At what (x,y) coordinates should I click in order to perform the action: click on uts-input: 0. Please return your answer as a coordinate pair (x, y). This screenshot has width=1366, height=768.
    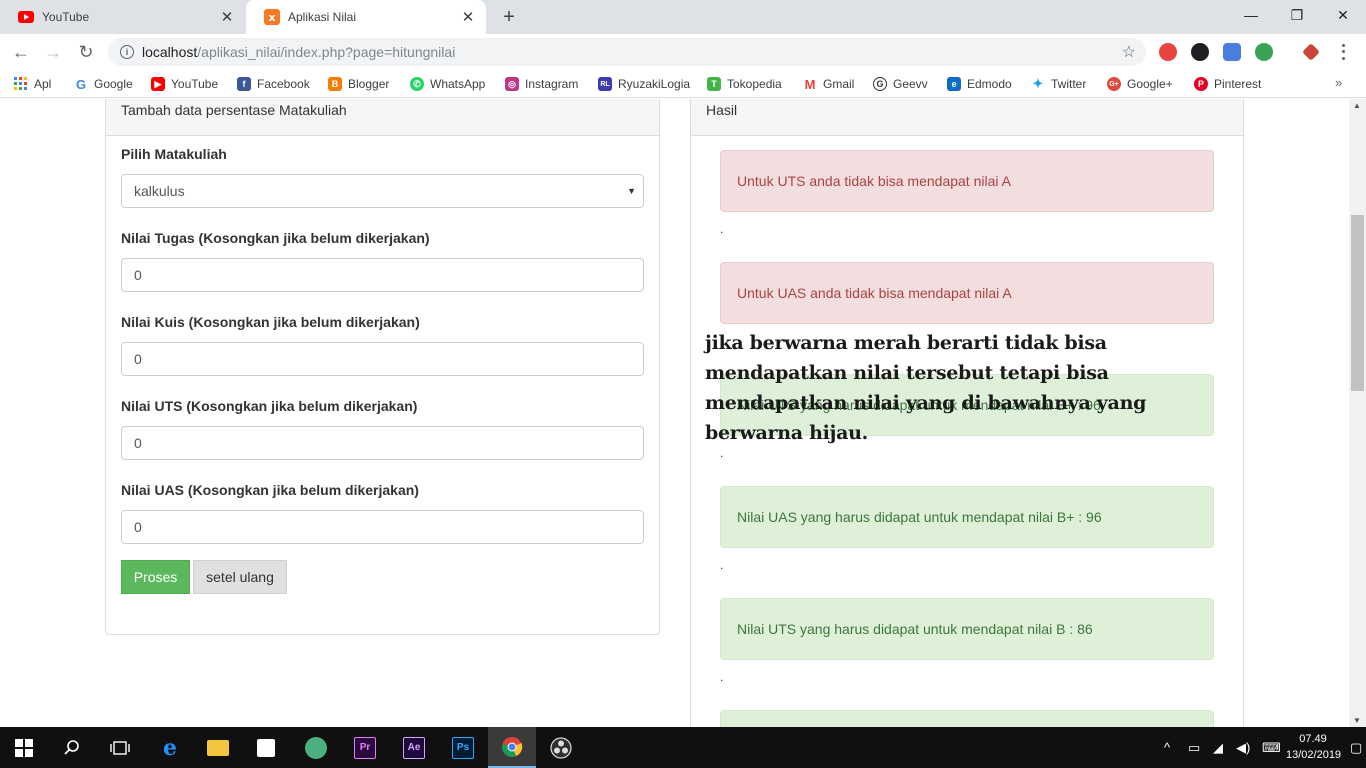
    Looking at the image, I should click on (382, 443).